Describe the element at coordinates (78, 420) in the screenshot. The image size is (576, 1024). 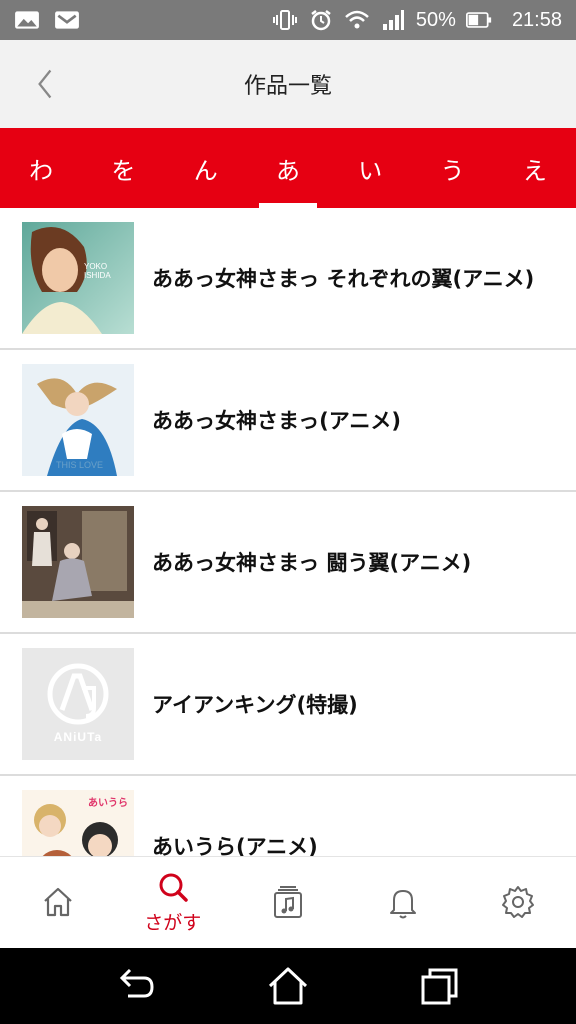
I see `work-thumbnail: THIS LOVE` at that location.